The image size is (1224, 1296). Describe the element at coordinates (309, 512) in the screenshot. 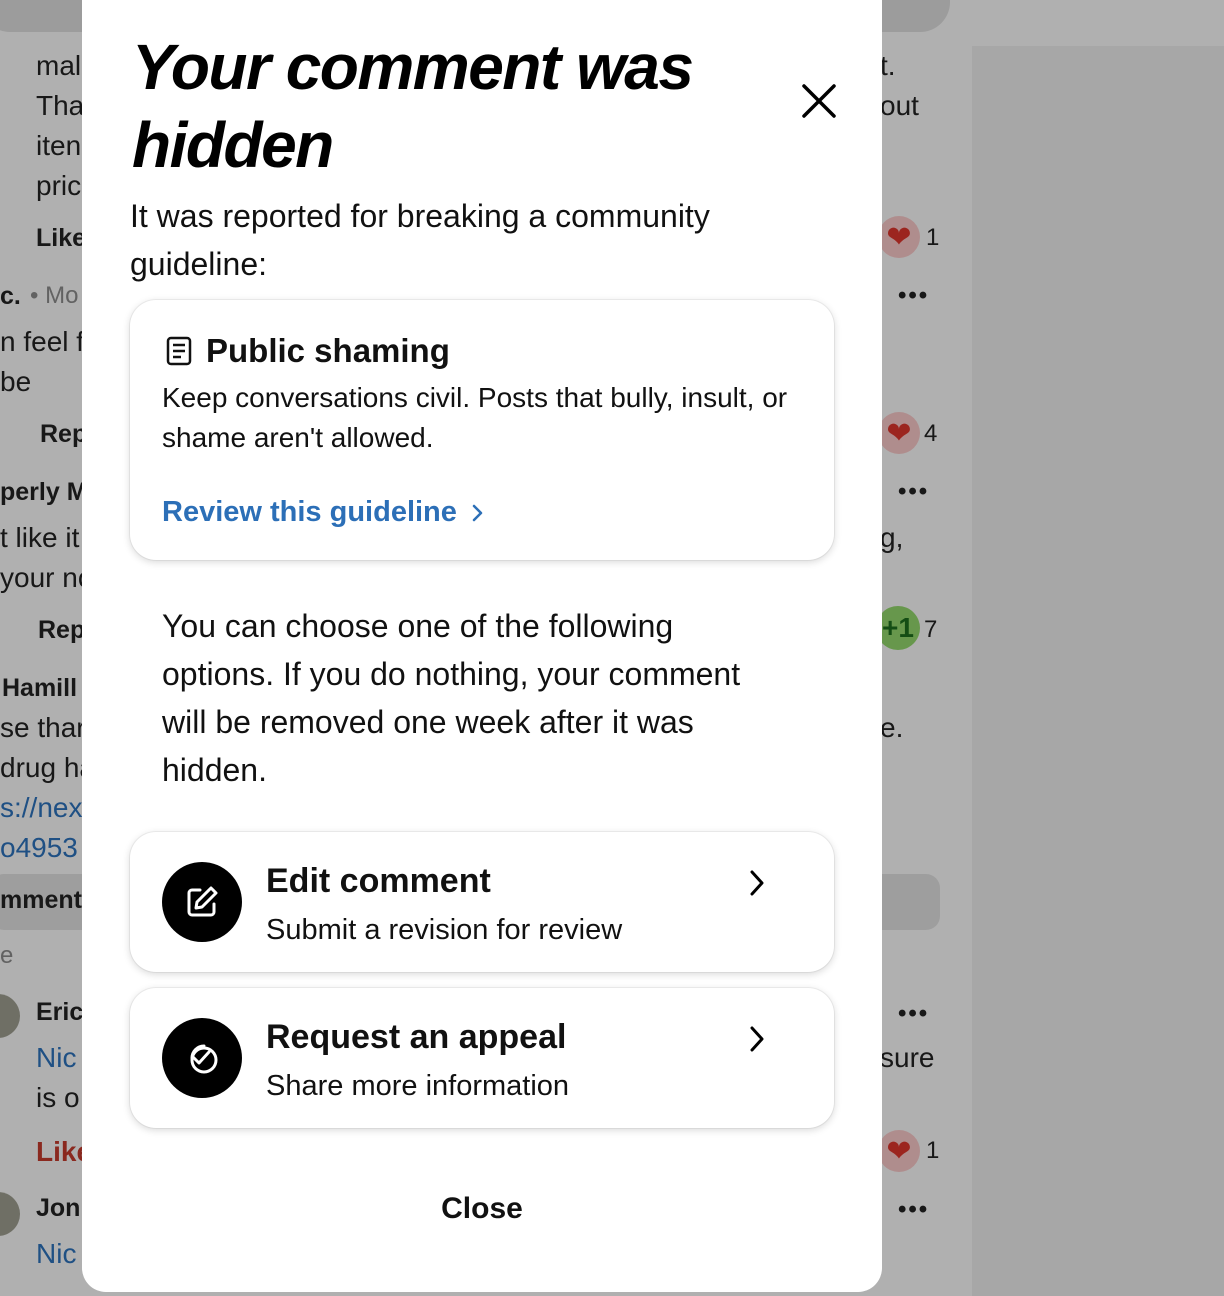

I see `review-guideline-label: Review this guideline` at that location.